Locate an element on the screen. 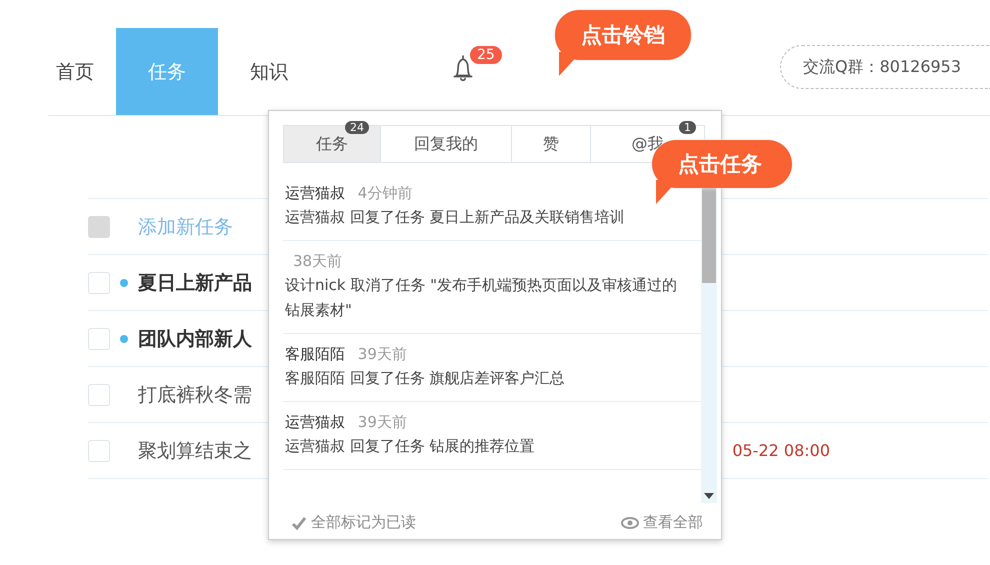  task-title: 聚划算结束之 is located at coordinates (195, 451).